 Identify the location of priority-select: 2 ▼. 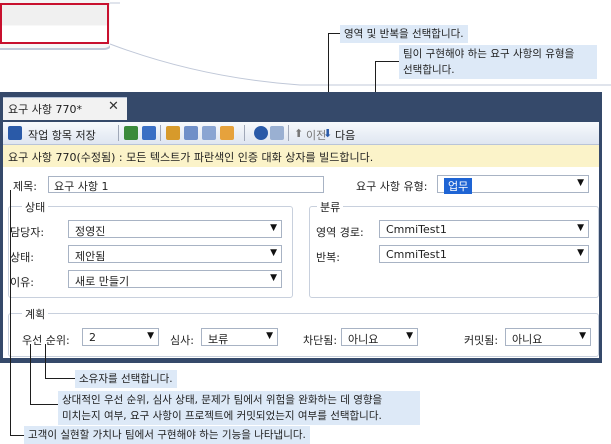
(120, 337).